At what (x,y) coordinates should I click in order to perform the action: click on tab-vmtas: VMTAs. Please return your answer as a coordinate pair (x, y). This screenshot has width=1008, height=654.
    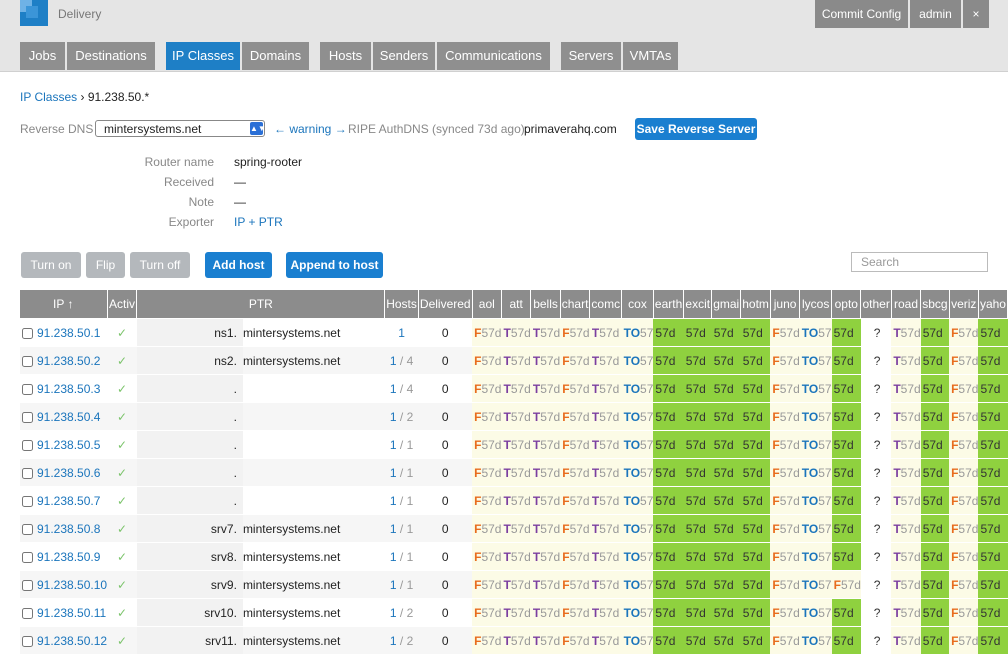
    Looking at the image, I should click on (650, 56).